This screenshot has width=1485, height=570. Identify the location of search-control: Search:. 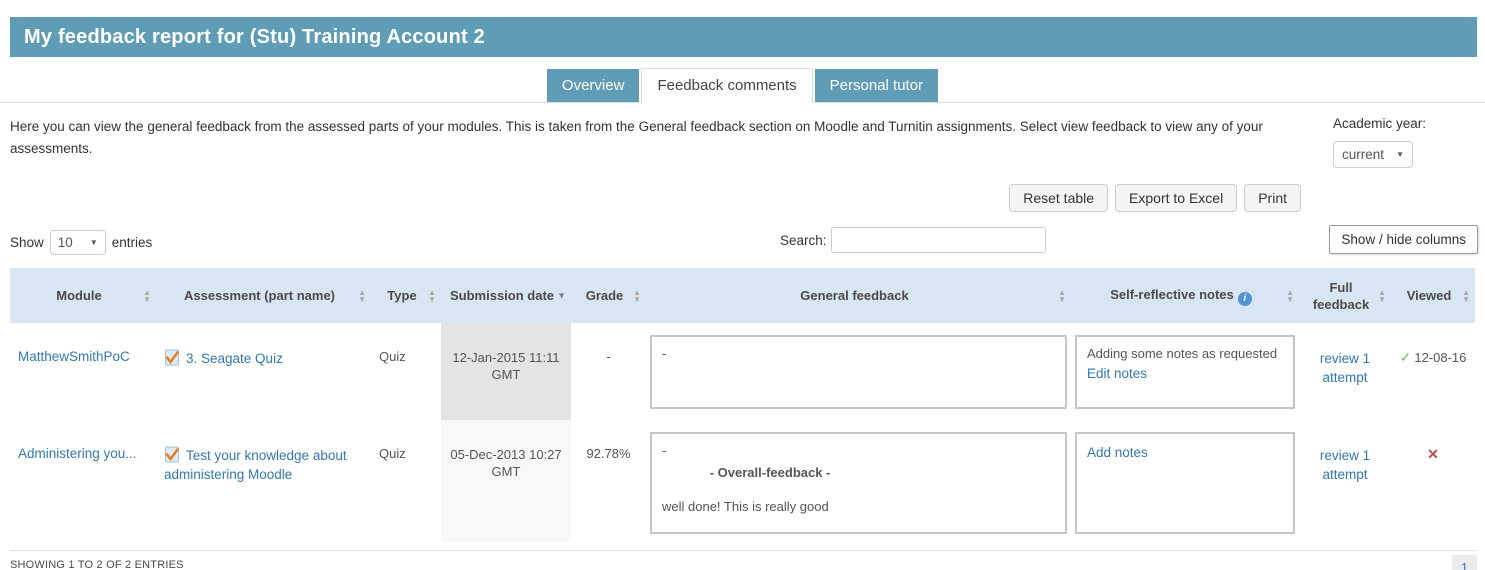
(913, 240).